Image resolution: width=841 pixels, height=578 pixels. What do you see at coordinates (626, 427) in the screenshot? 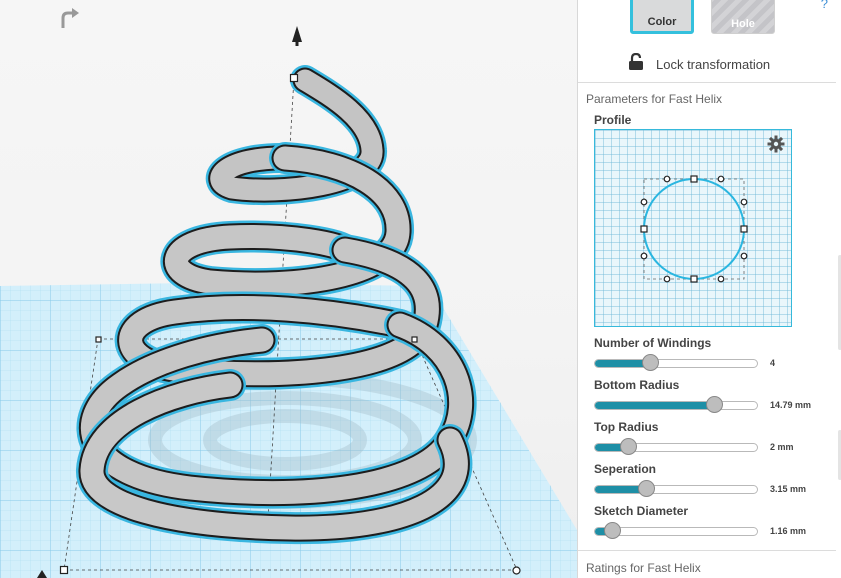
I see `param-label: Top Radius` at bounding box center [626, 427].